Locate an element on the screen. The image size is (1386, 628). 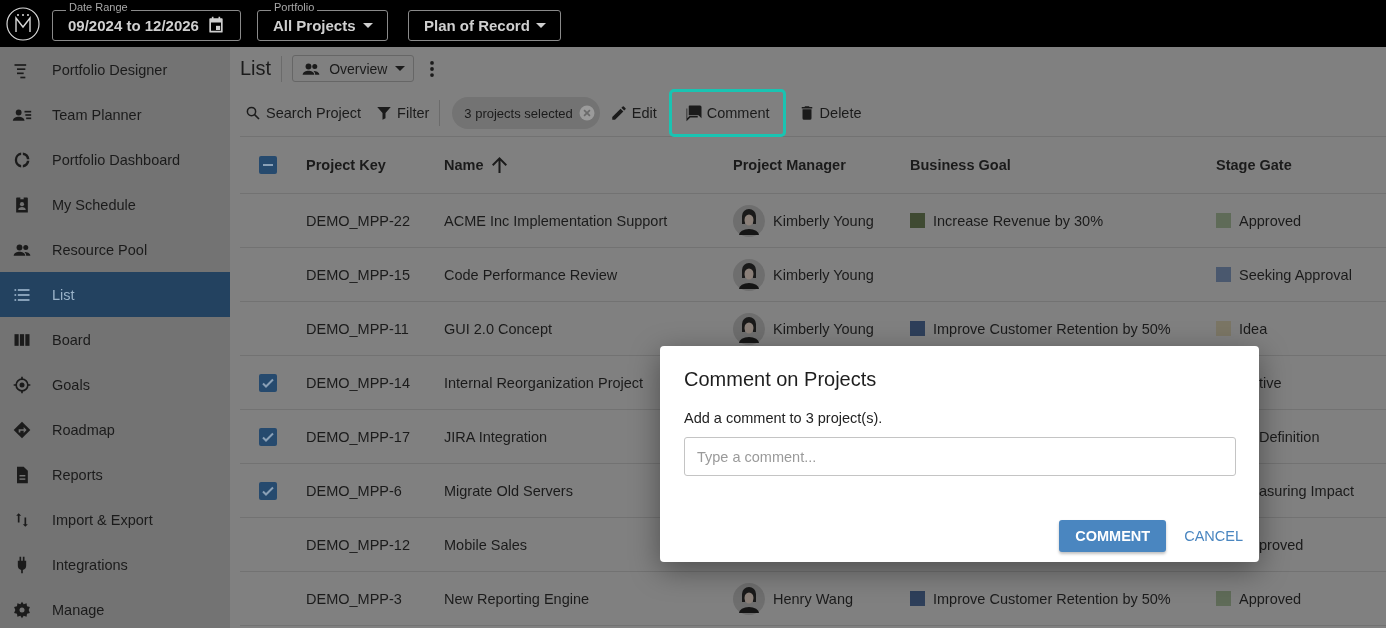
sidebar-item: List is located at coordinates (115, 294).